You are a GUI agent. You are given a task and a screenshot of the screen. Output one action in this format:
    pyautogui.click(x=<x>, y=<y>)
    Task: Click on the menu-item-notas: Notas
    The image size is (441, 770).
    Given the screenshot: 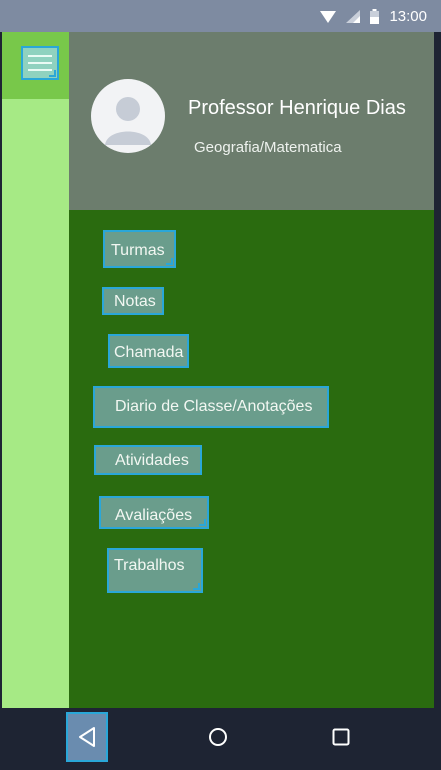 What is the action you would take?
    pyautogui.click(x=133, y=301)
    